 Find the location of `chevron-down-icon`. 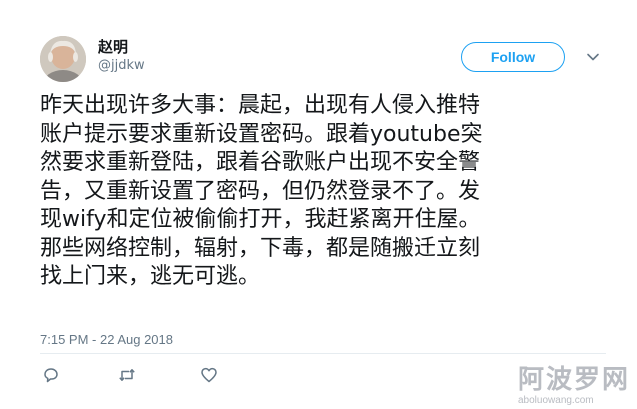

chevron-down-icon is located at coordinates (593, 57).